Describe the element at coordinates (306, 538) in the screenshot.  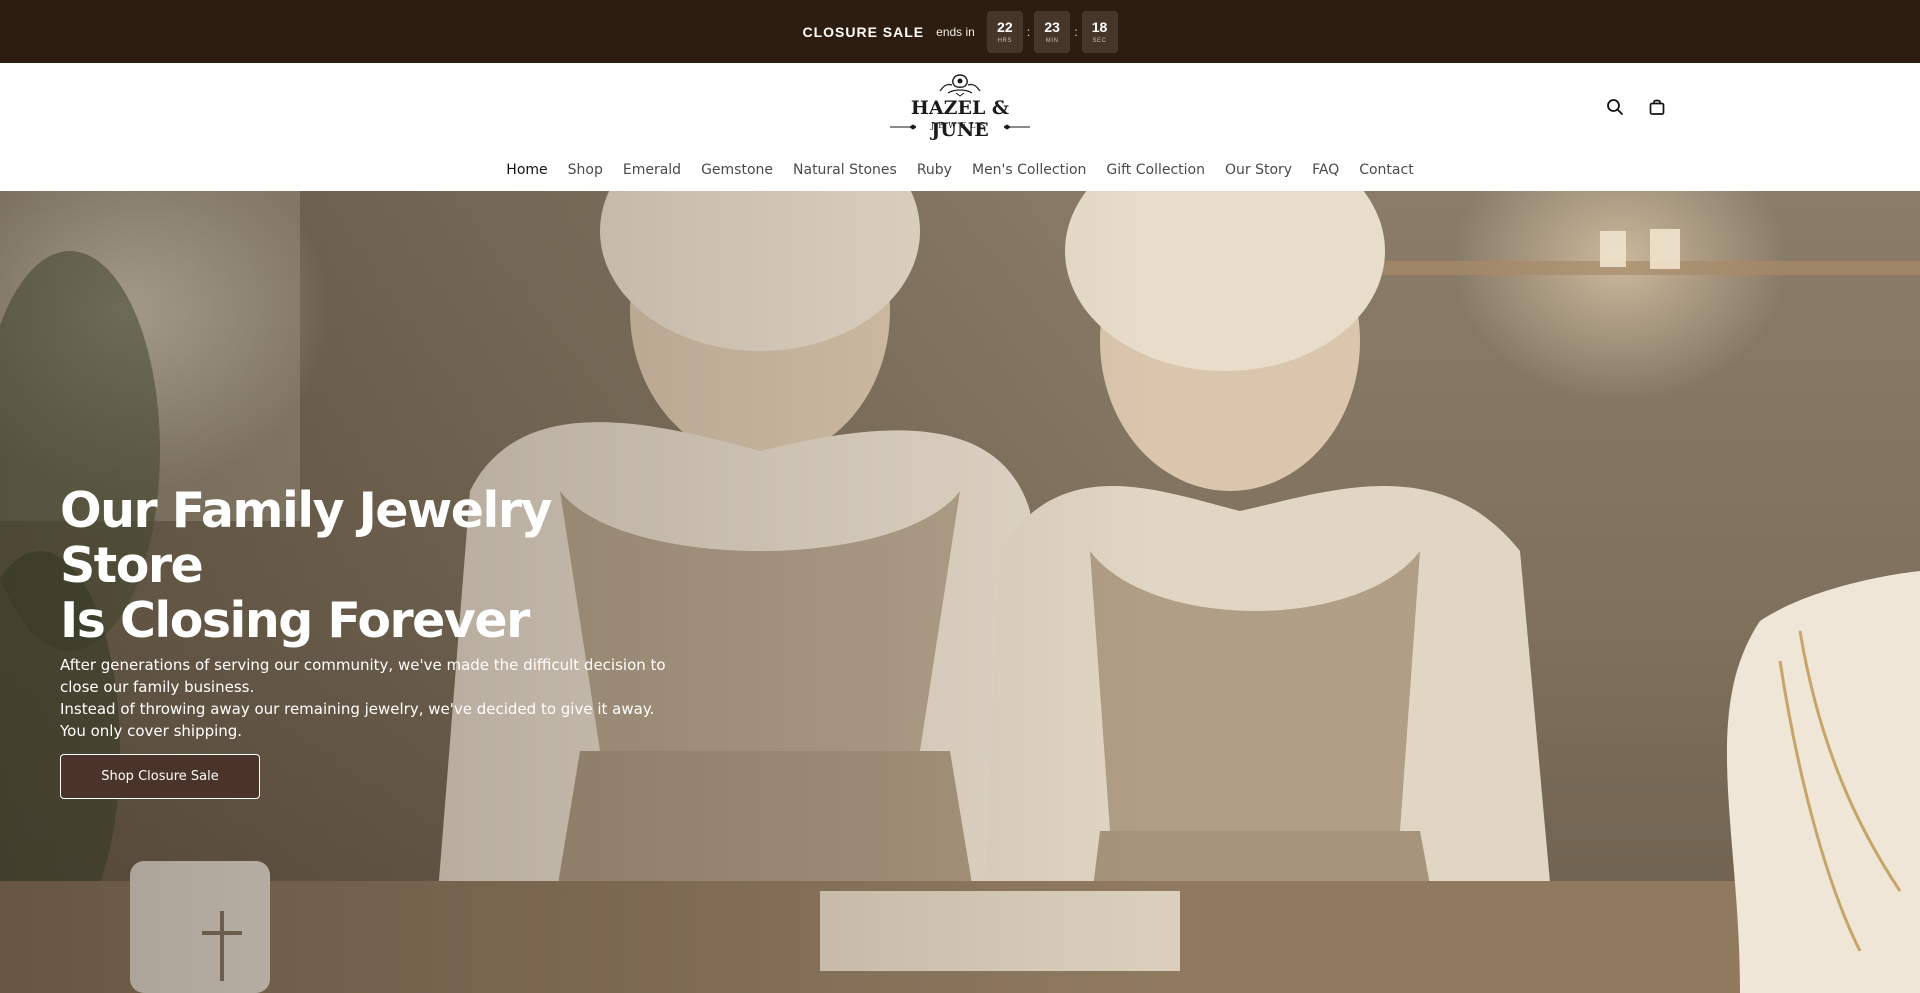
I see `hero-title-line1: Our Family Jewelry Store` at that location.